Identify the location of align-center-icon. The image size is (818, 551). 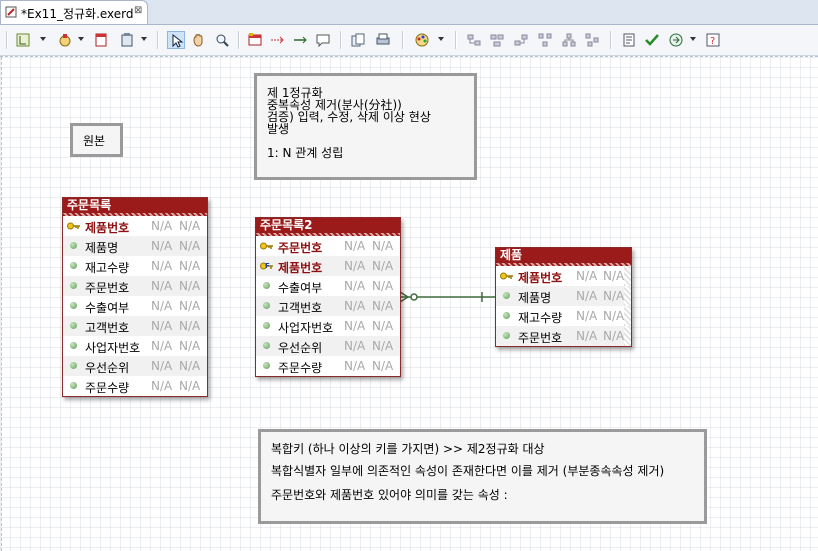
(497, 40).